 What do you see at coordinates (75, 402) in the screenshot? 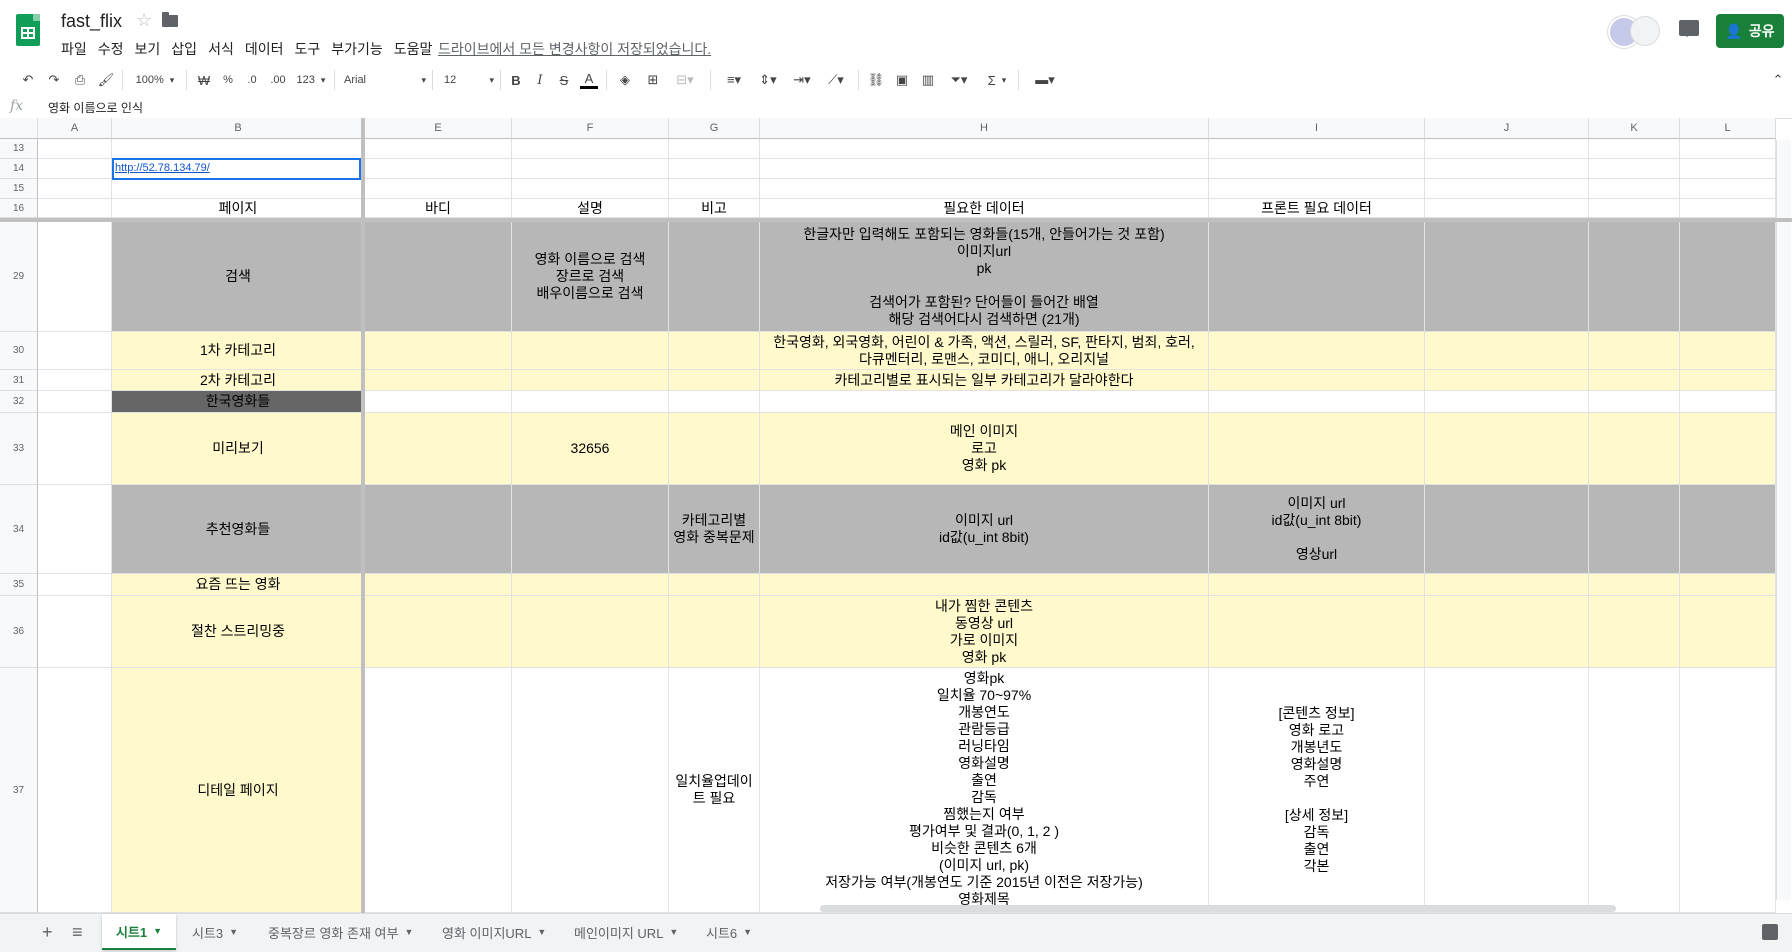
I see `cell-a32` at bounding box center [75, 402].